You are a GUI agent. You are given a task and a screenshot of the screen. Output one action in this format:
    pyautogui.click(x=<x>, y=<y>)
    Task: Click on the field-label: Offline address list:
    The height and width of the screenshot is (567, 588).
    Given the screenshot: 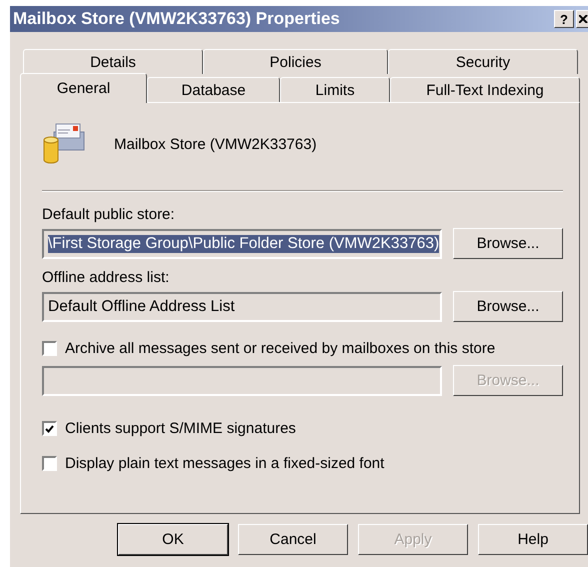 What is the action you would take?
    pyautogui.click(x=106, y=277)
    